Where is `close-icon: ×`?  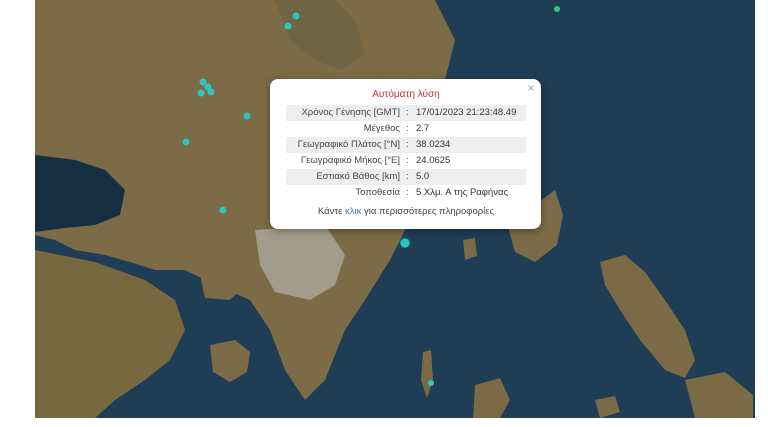
close-icon: × is located at coordinates (531, 88).